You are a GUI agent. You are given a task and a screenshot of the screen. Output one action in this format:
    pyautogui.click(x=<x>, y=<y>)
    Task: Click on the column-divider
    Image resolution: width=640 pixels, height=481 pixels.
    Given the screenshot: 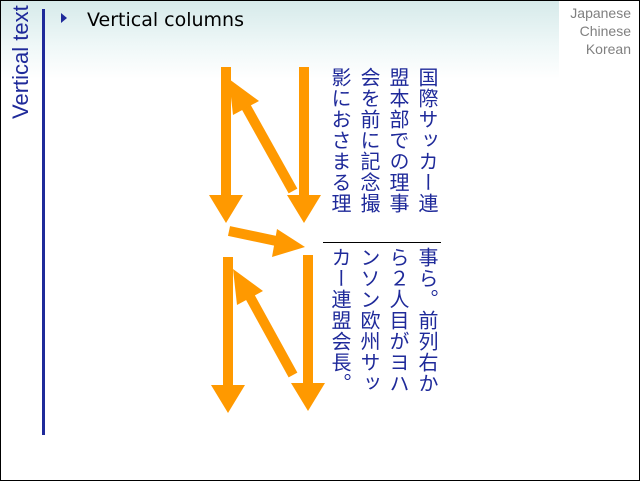 What is the action you would take?
    pyautogui.click(x=382, y=242)
    